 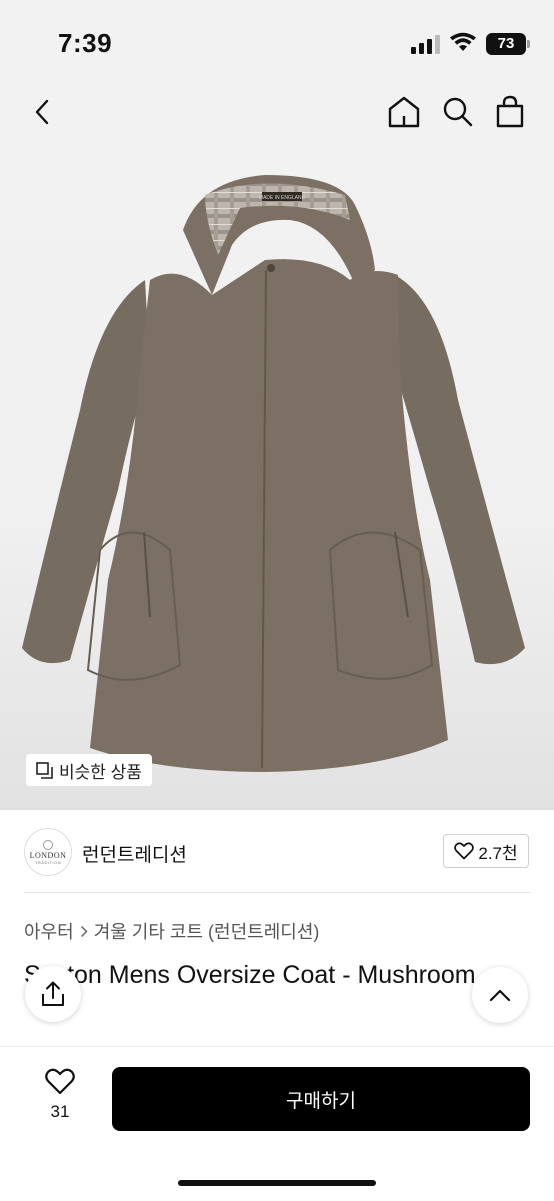 I want to click on brand-logo-line1: LONDON, so click(x=48, y=855).